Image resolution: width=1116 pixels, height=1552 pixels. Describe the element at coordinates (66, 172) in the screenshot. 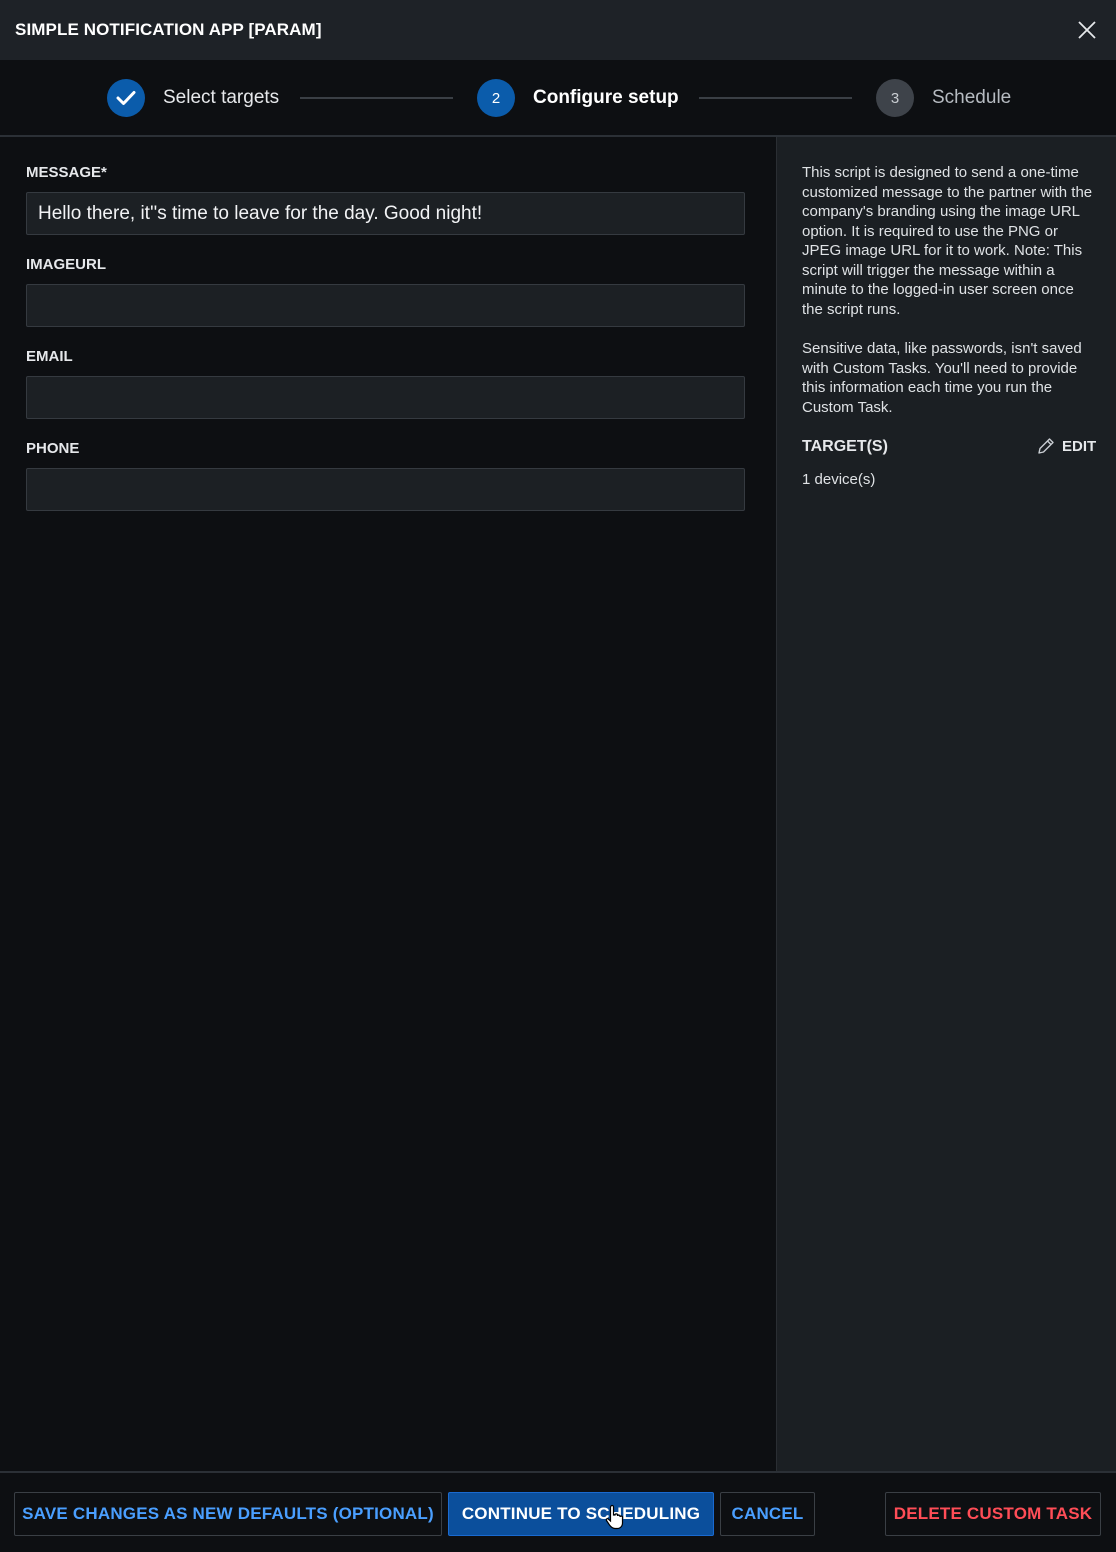

I see `message-label: MESSAGE*` at that location.